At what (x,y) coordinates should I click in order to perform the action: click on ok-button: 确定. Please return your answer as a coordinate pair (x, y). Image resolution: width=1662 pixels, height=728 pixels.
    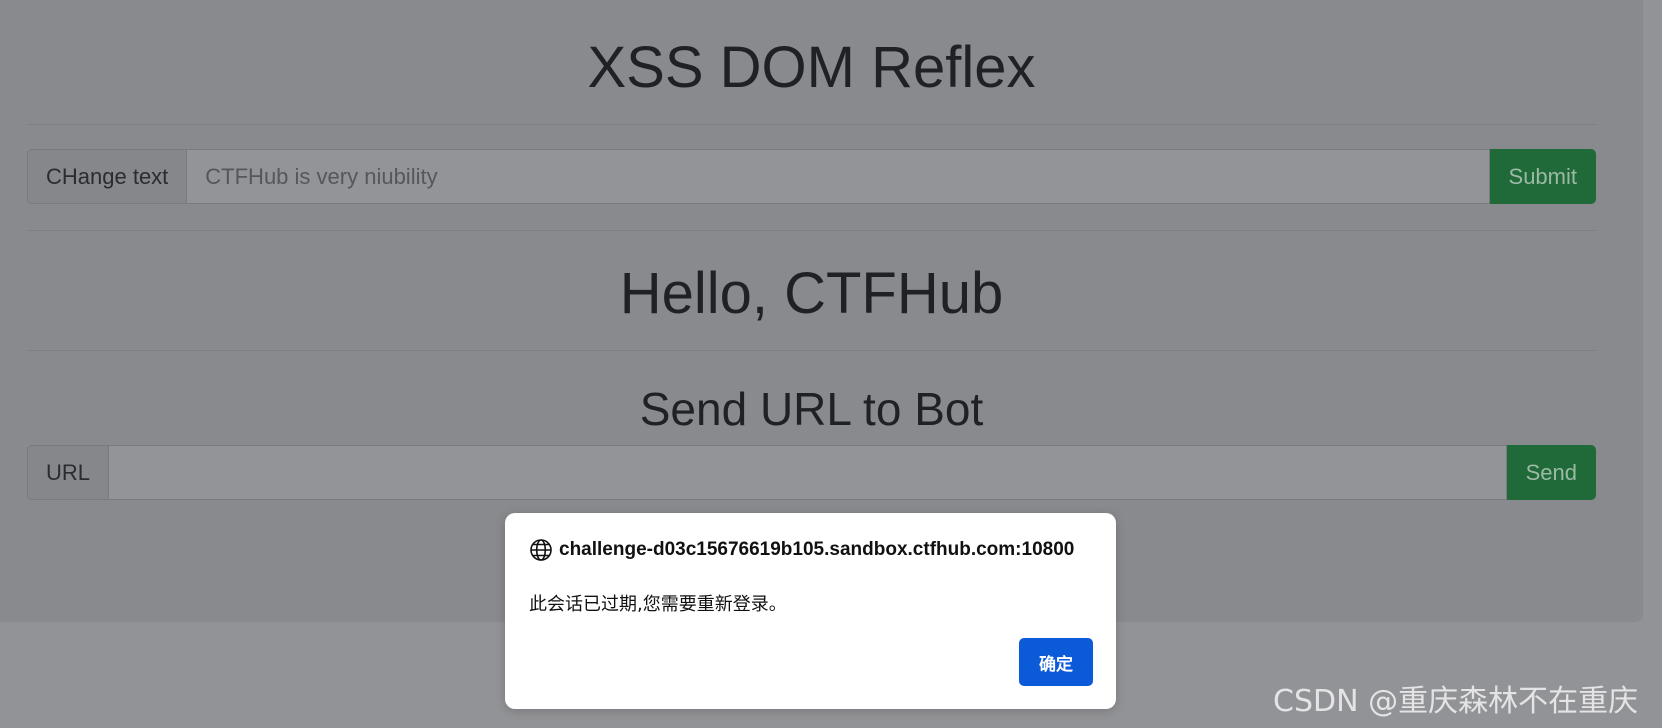
    Looking at the image, I should click on (1056, 662).